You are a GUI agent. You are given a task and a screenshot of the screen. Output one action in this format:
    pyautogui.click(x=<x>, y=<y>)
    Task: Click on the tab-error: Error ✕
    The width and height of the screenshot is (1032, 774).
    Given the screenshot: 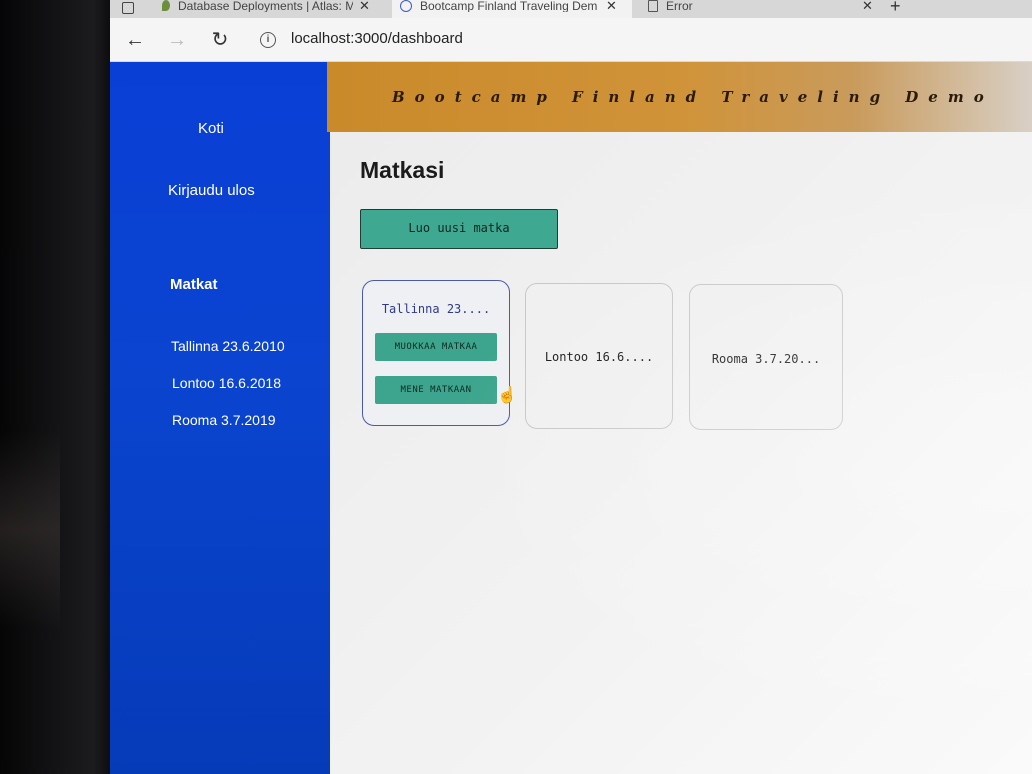 What is the action you would take?
    pyautogui.click(x=762, y=9)
    